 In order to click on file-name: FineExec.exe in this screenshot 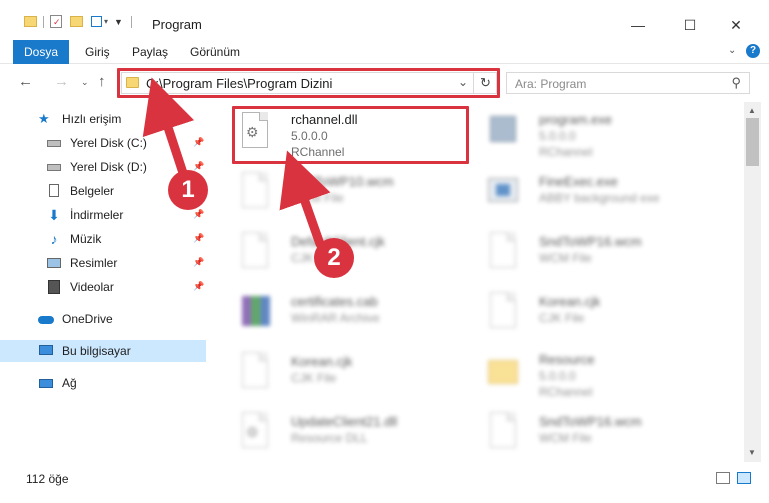, I will do `click(578, 181)`.